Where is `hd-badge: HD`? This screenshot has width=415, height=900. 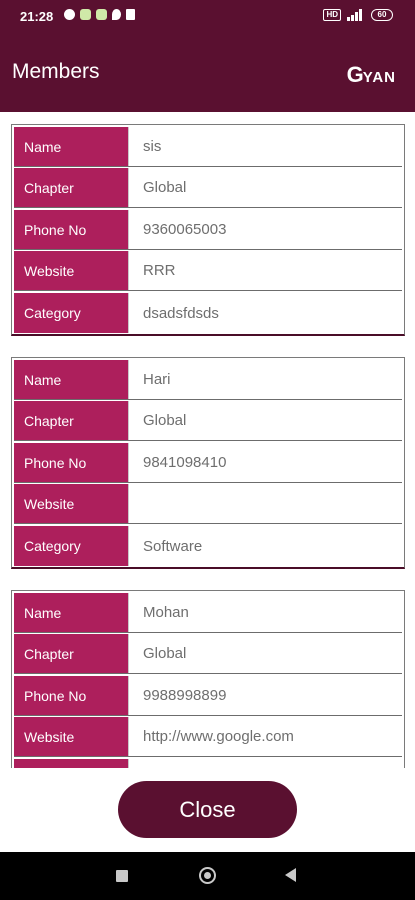 hd-badge: HD is located at coordinates (332, 15).